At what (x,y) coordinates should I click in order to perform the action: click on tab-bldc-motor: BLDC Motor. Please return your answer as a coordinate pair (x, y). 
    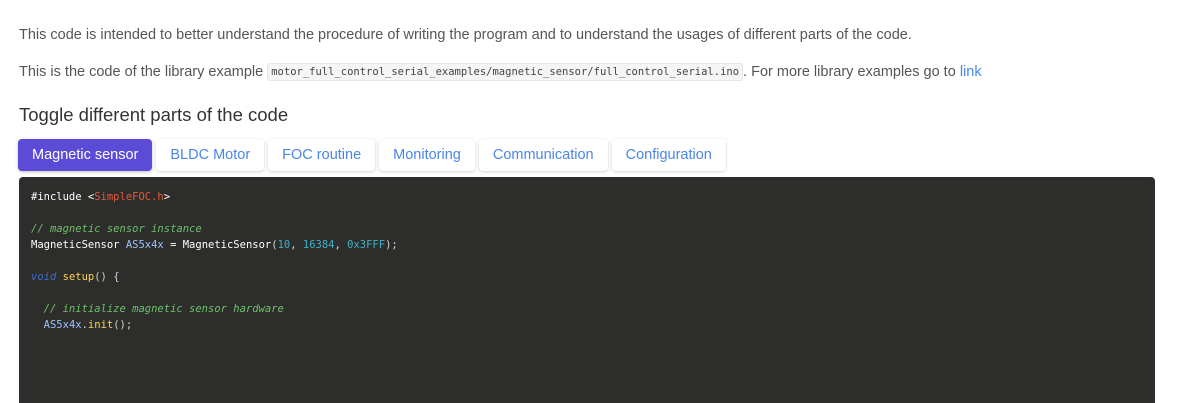
    Looking at the image, I should click on (210, 155).